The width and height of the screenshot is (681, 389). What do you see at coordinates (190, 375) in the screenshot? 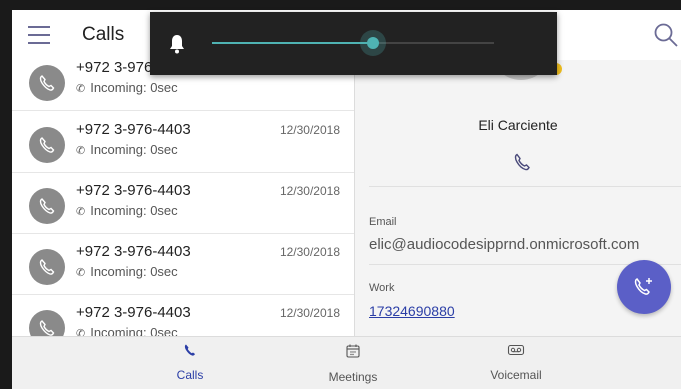
I see `nav-calls-label: Calls` at bounding box center [190, 375].